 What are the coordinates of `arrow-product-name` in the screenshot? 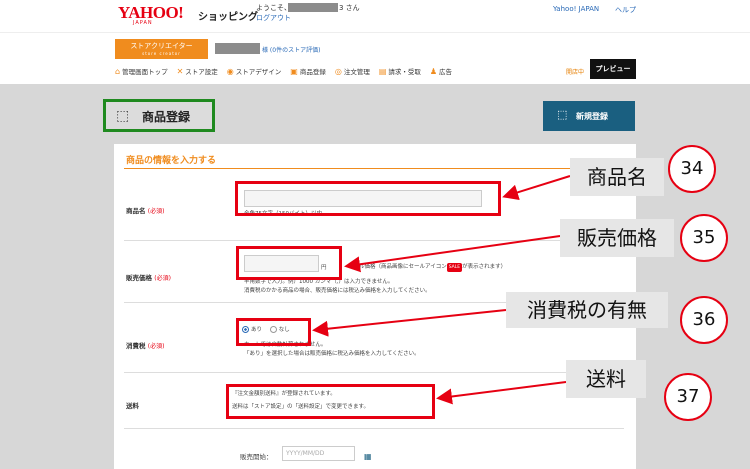 It's located at (536, 188).